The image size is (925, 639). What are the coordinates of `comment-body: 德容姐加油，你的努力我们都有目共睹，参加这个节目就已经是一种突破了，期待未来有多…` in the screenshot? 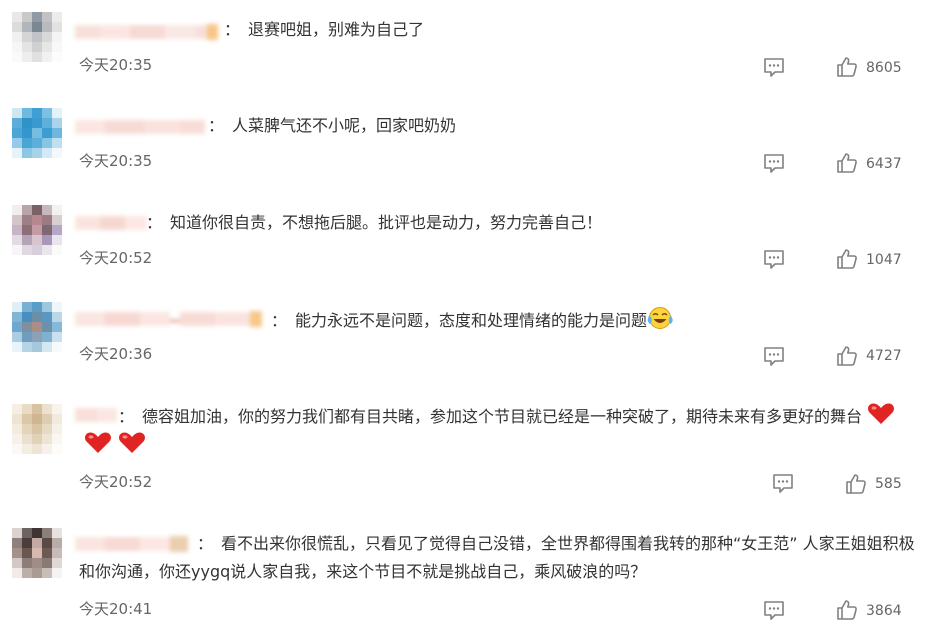 It's located at (502, 416).